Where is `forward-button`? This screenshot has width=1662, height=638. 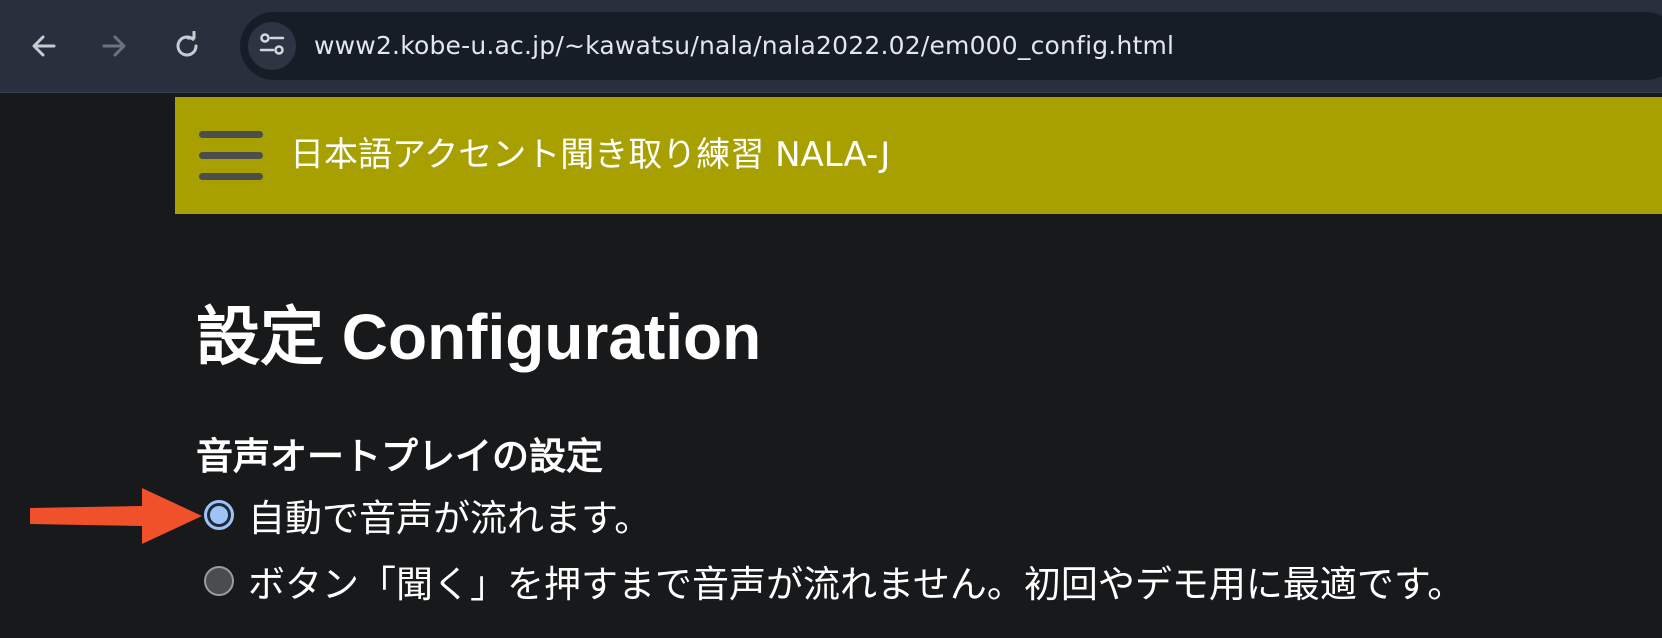 forward-button is located at coordinates (114, 46).